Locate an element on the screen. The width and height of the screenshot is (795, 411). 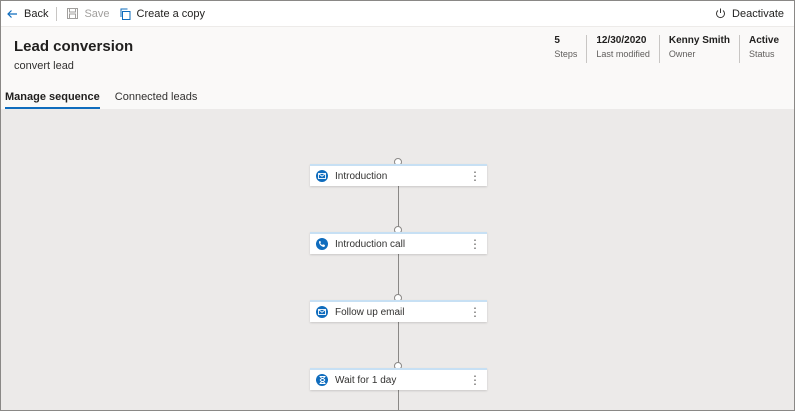
back-arrow-icon is located at coordinates (12, 14).